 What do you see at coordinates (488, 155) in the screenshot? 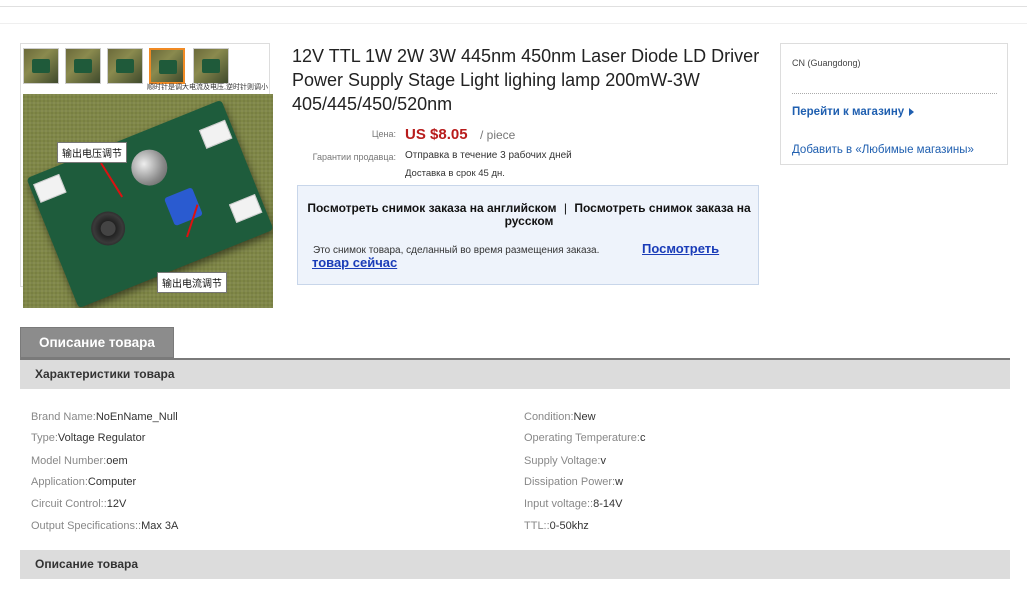
I see `shipping-time: Отправка в течение 3 рабочих дней` at bounding box center [488, 155].